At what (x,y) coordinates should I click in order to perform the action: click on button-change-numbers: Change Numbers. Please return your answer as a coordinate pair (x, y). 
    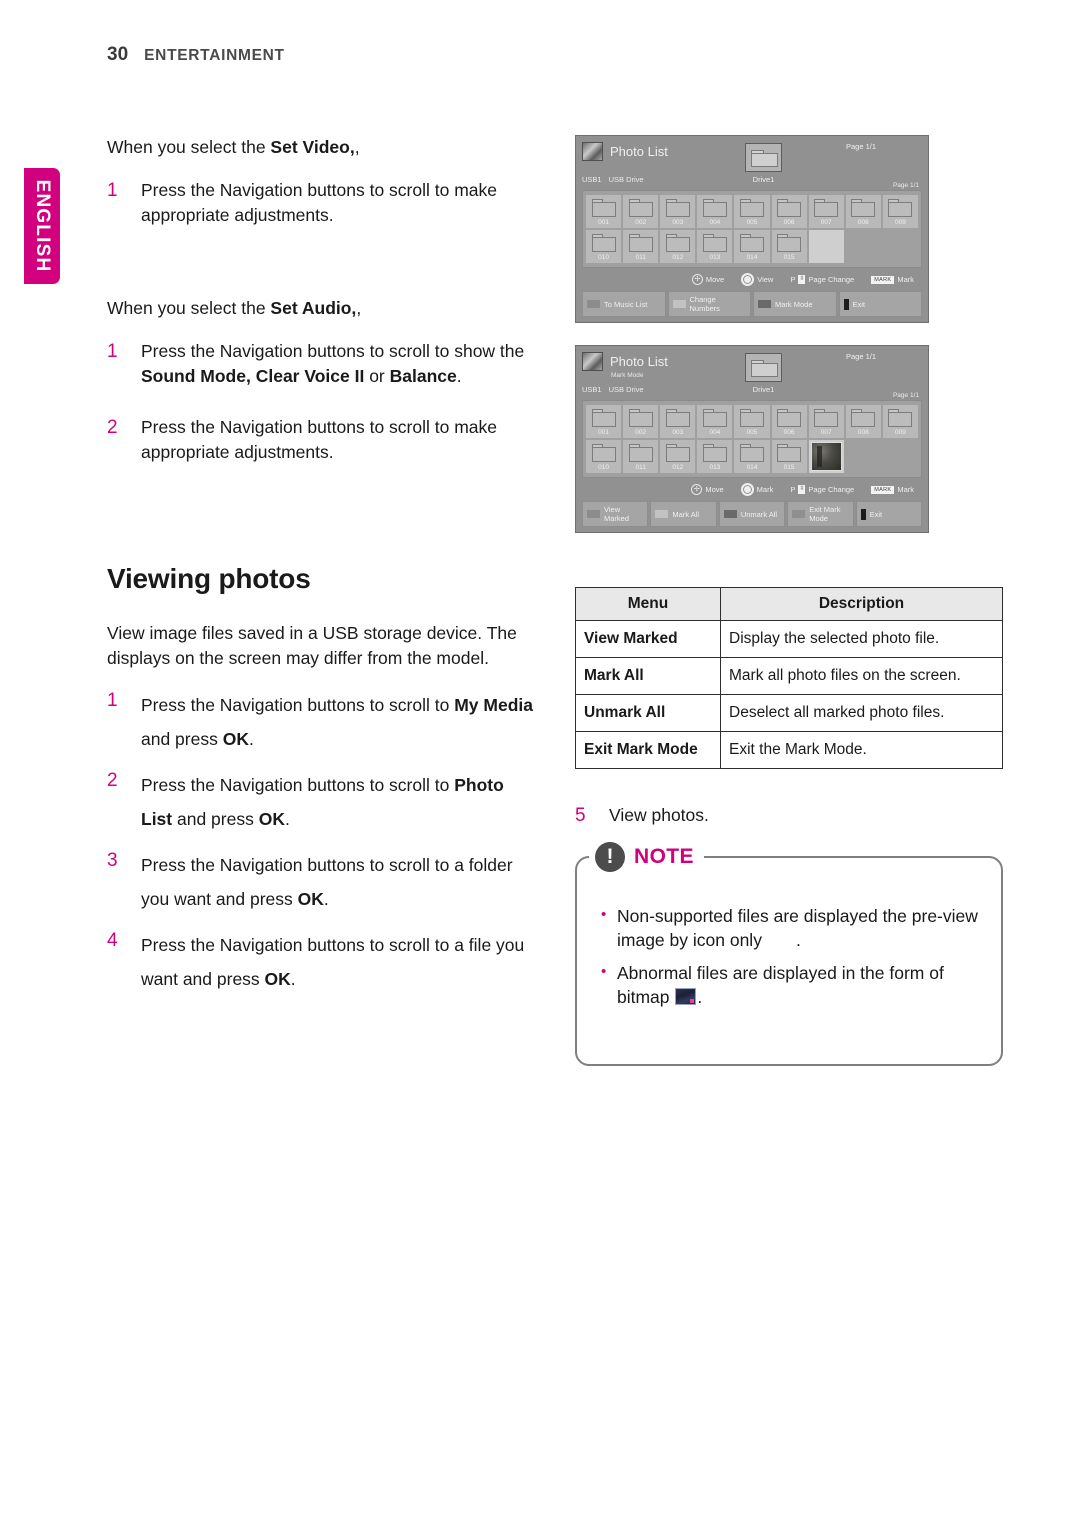
    Looking at the image, I should click on (709, 304).